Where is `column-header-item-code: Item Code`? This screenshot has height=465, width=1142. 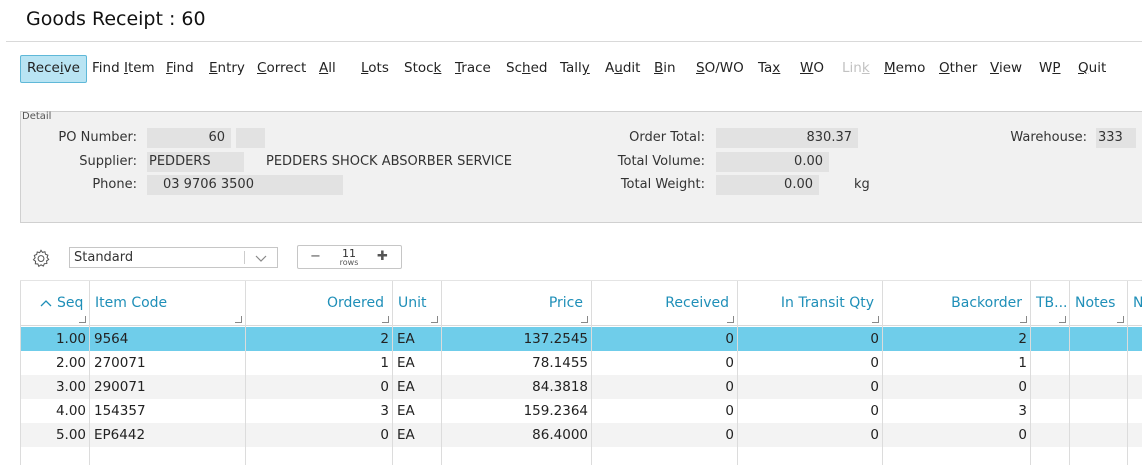
column-header-item-code: Item Code is located at coordinates (168, 303).